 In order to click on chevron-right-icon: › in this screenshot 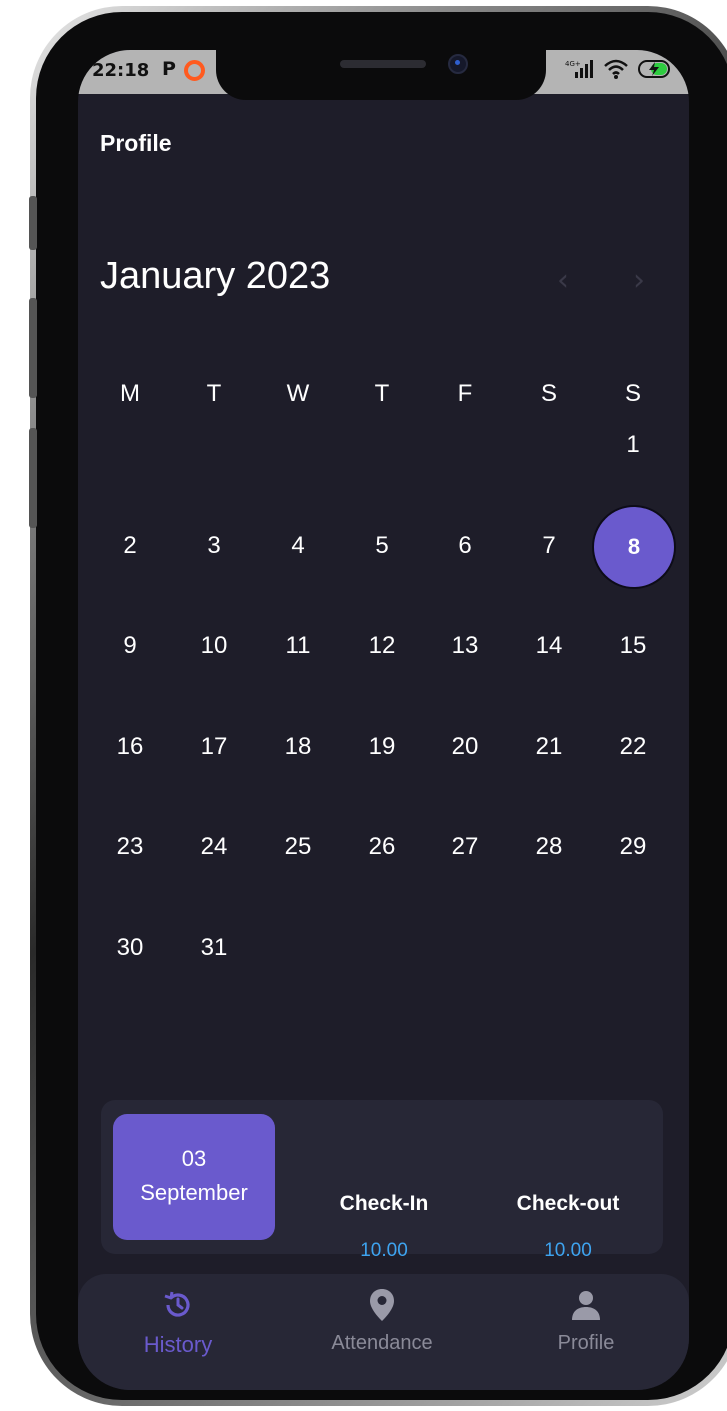, I will do `click(639, 281)`.